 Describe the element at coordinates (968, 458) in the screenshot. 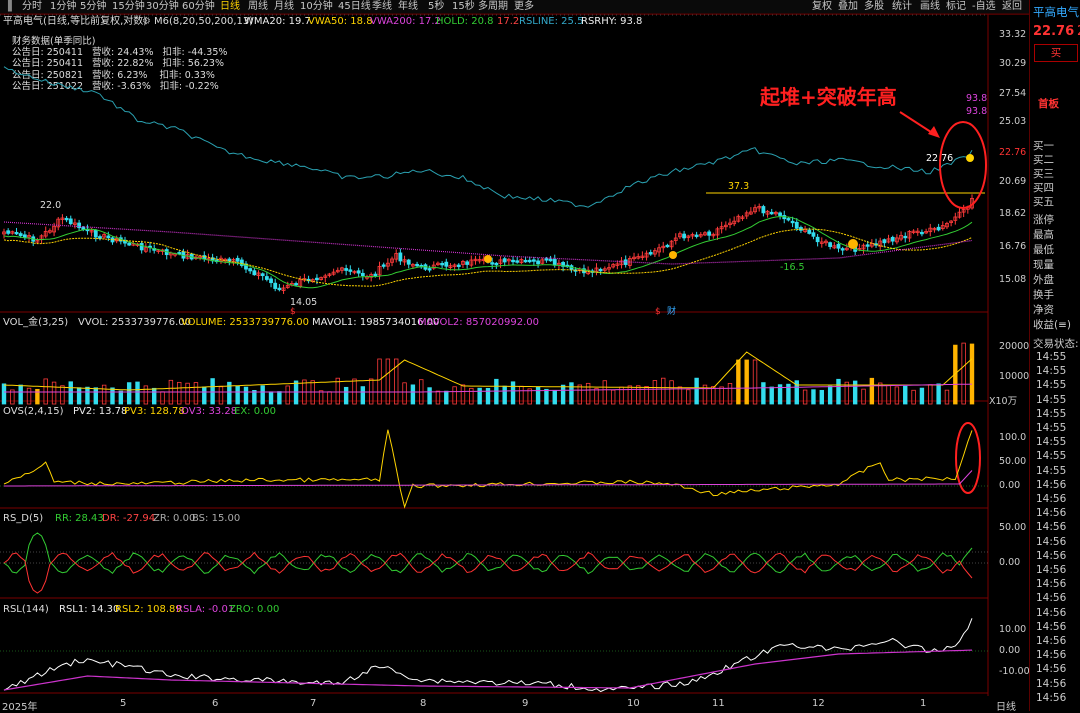

I see `highlight-circle-ovs` at that location.